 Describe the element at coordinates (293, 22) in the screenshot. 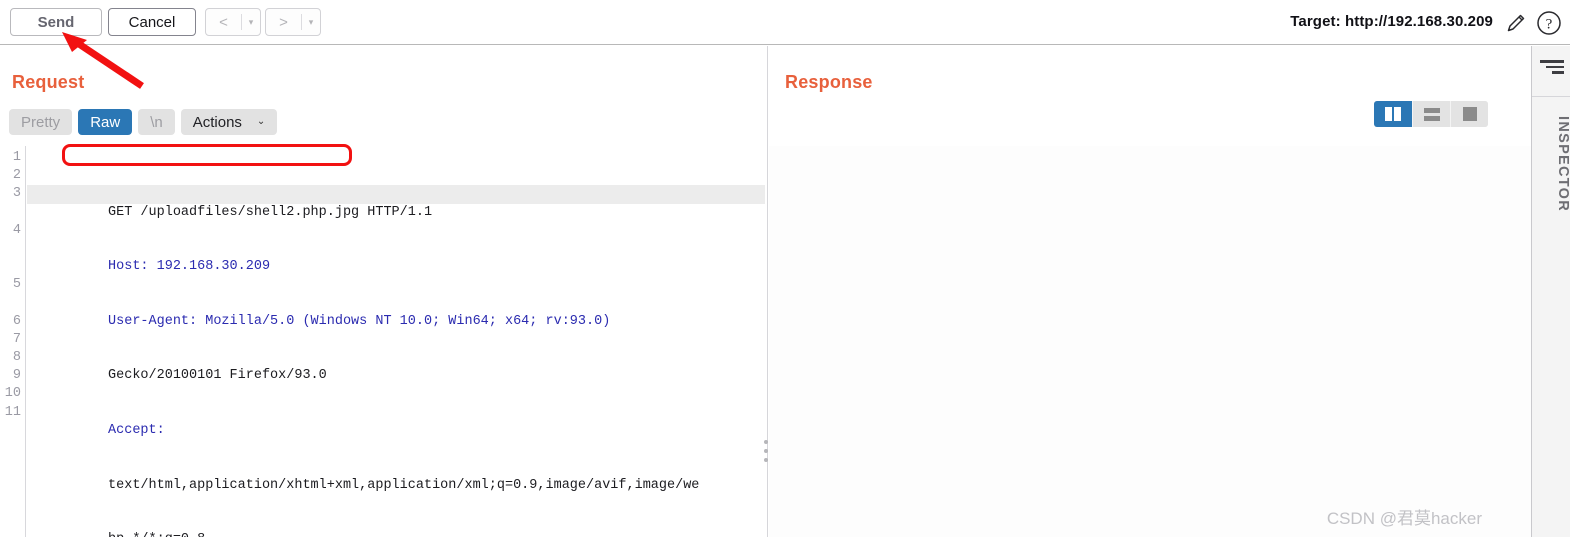

I see `forward-button: > ▾` at that location.